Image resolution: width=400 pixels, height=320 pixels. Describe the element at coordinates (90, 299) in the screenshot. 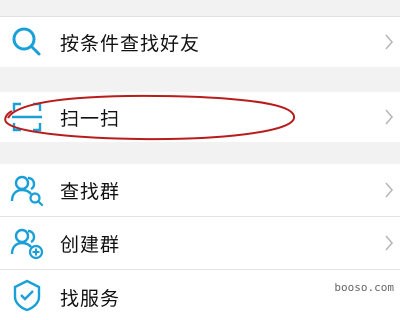

I see `menu-item-label: 找服务` at that location.